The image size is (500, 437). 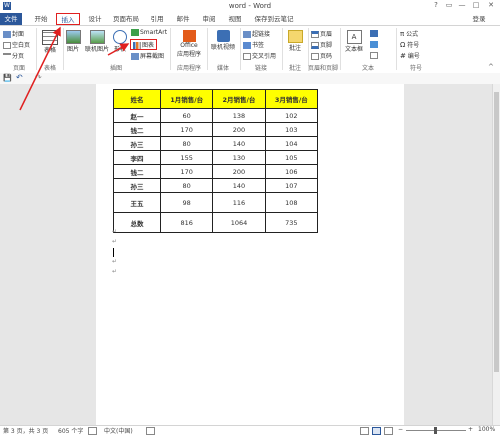 I want to click on tab-review: 审阅, so click(x=209, y=19).